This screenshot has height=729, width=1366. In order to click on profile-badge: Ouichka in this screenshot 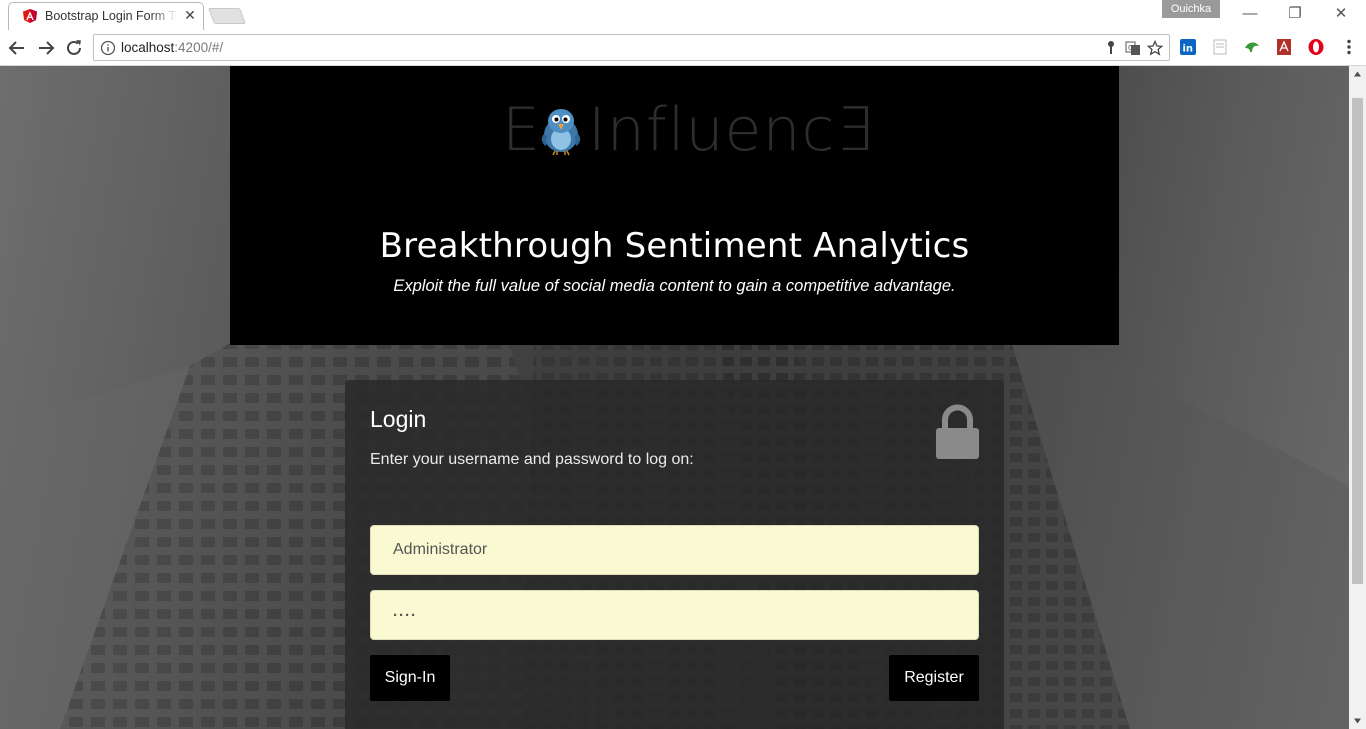, I will do `click(1191, 9)`.